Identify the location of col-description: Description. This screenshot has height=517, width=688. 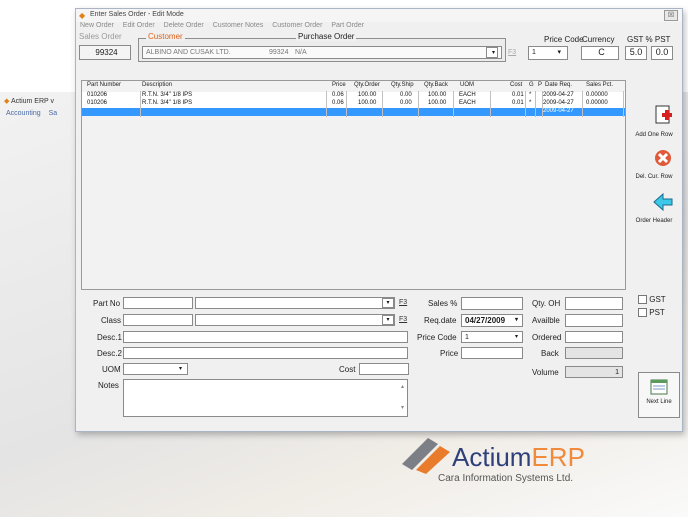
(157, 85).